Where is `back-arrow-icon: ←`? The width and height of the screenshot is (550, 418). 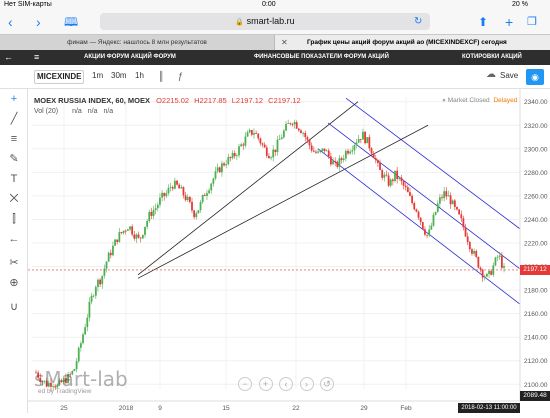 back-arrow-icon: ← is located at coordinates (8, 57).